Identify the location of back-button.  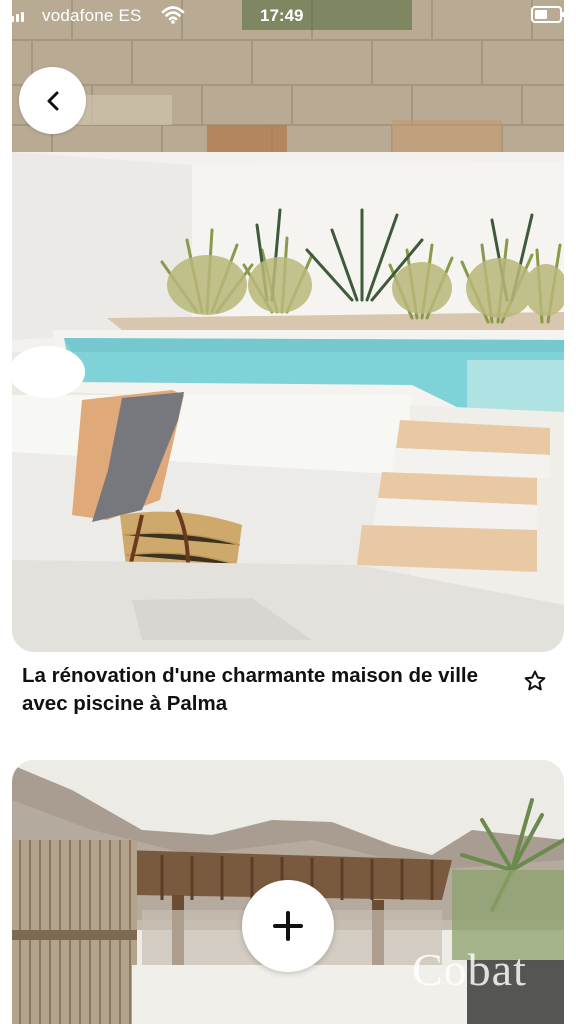
(52, 100).